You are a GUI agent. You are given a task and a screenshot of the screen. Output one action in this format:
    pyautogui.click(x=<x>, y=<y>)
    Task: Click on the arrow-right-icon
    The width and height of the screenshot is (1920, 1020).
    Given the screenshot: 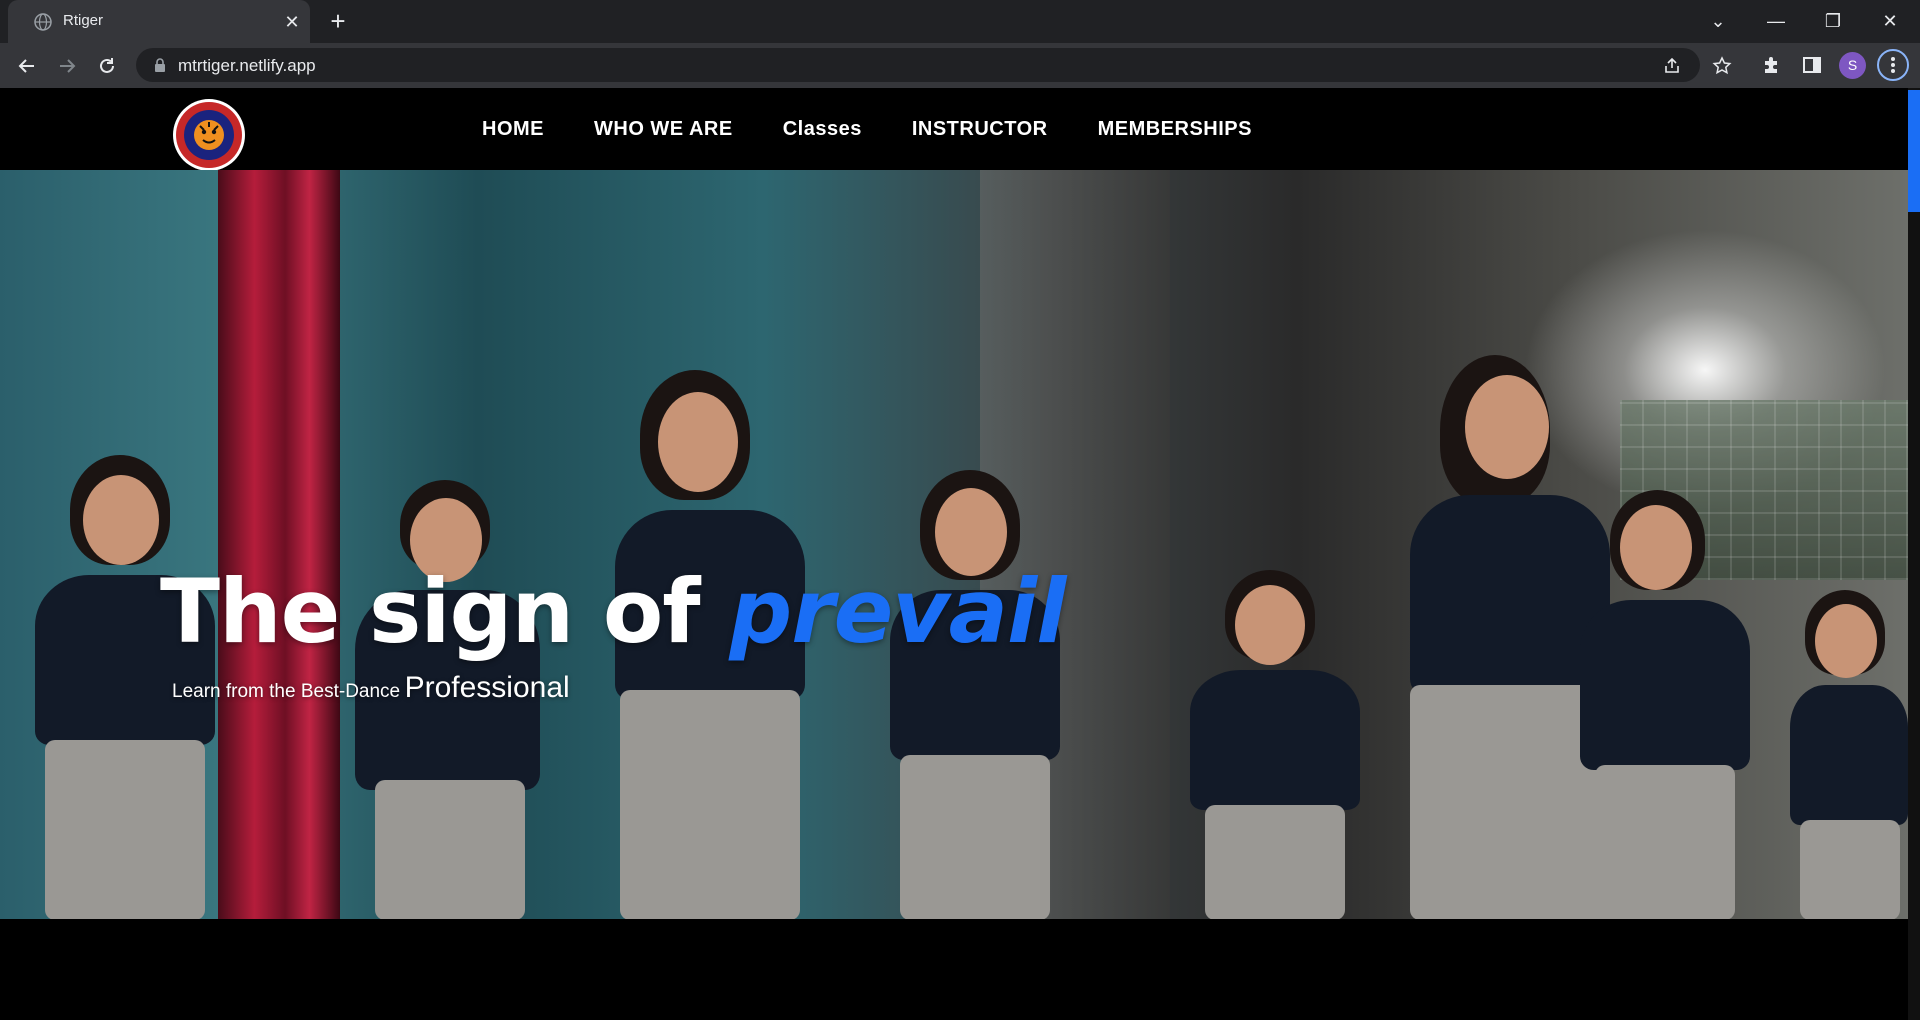 What is the action you would take?
    pyautogui.click(x=68, y=66)
    